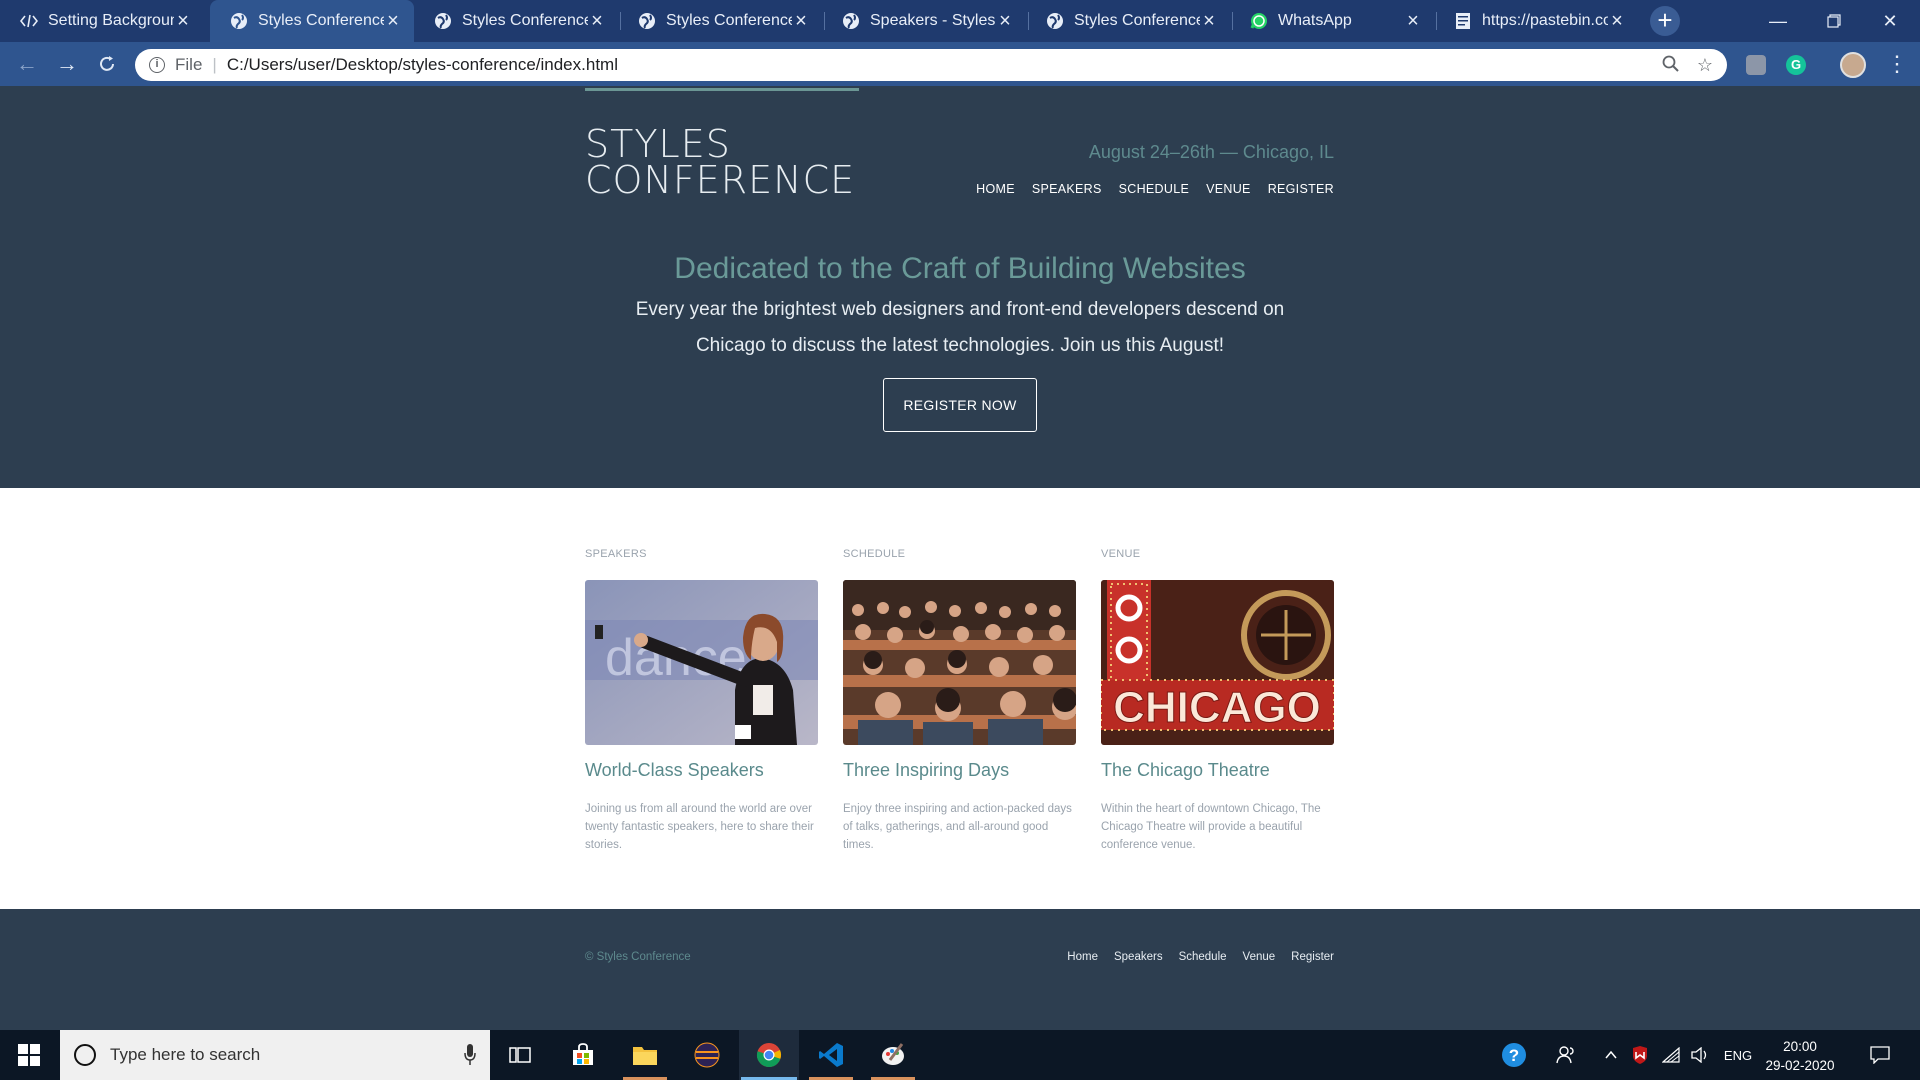 The image size is (1920, 1080). What do you see at coordinates (1853, 65) in the screenshot?
I see `profile-avatar` at bounding box center [1853, 65].